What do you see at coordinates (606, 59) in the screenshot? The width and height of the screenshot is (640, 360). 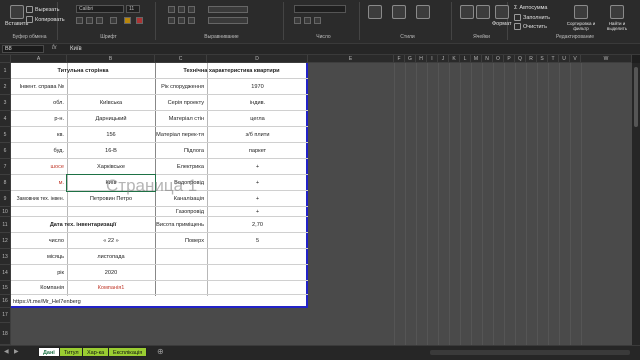 I see `column-header: W` at bounding box center [606, 59].